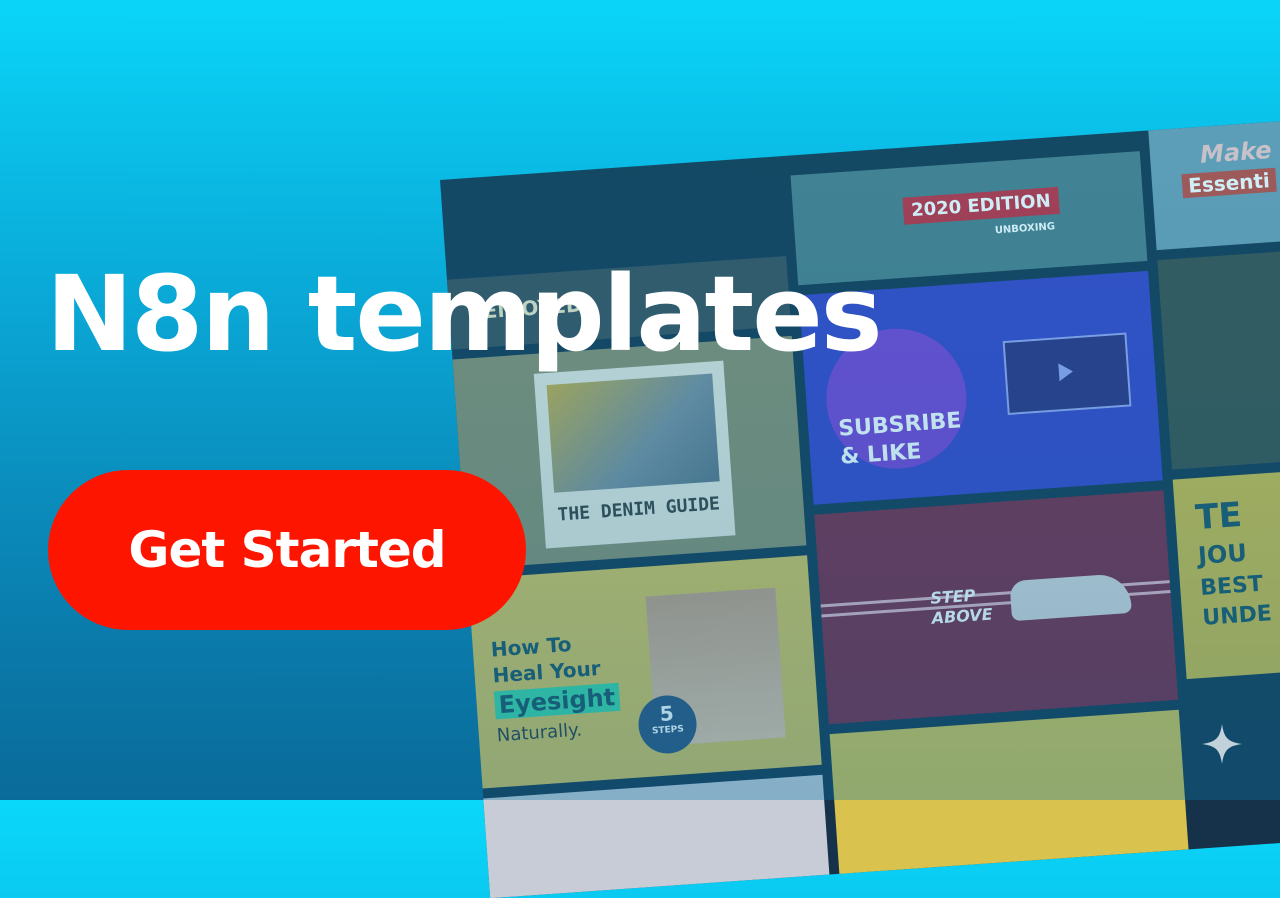 This screenshot has height=898, width=1280. What do you see at coordinates (656, 836) in the screenshot?
I see `template-thumbnail-bottom-left` at bounding box center [656, 836].